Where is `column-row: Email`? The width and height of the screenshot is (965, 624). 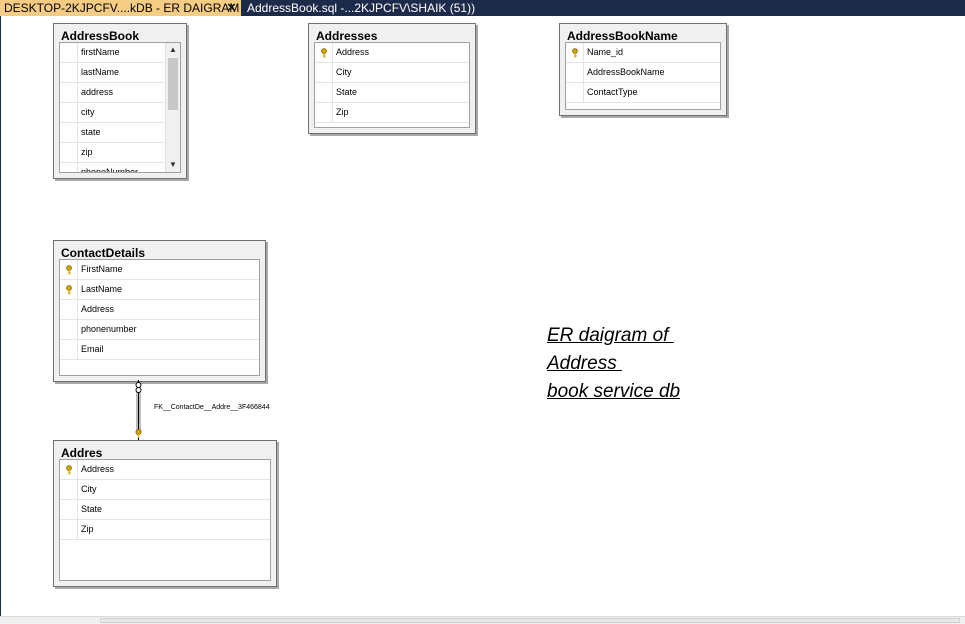 column-row: Email is located at coordinates (159, 350).